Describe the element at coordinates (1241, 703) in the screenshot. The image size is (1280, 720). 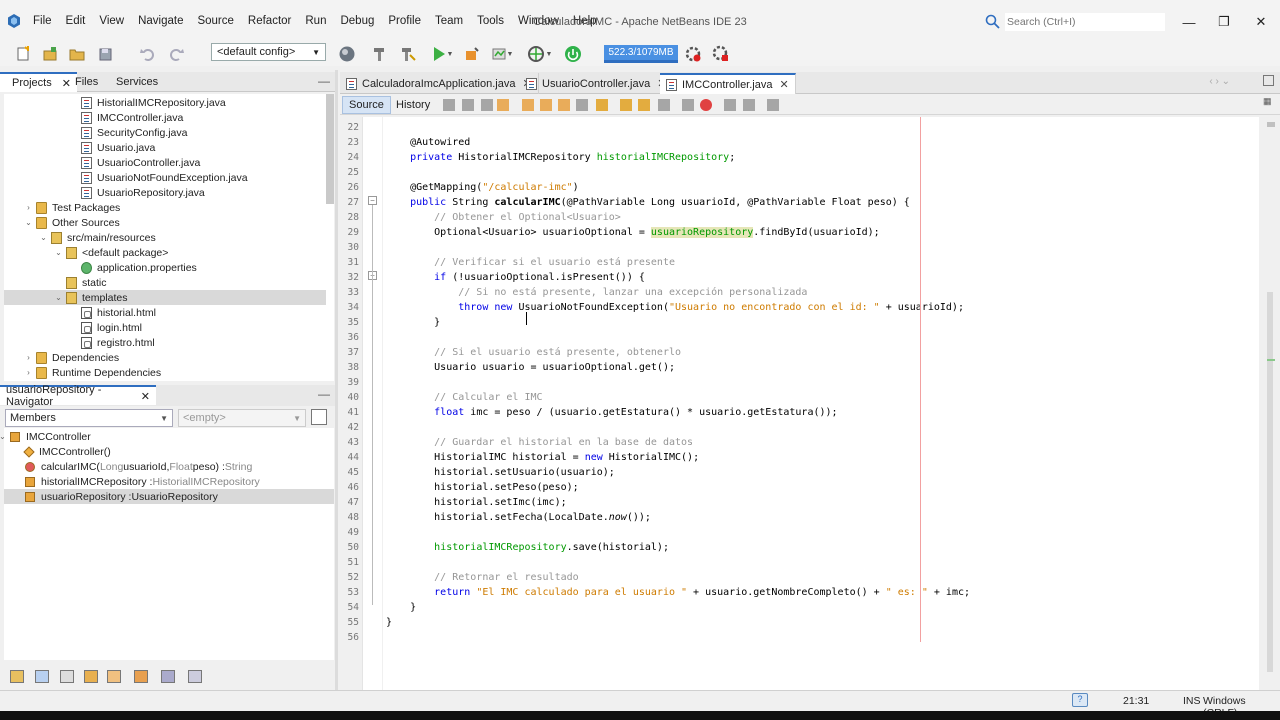
I see `line-endings: Windows (CRLF)` at that location.